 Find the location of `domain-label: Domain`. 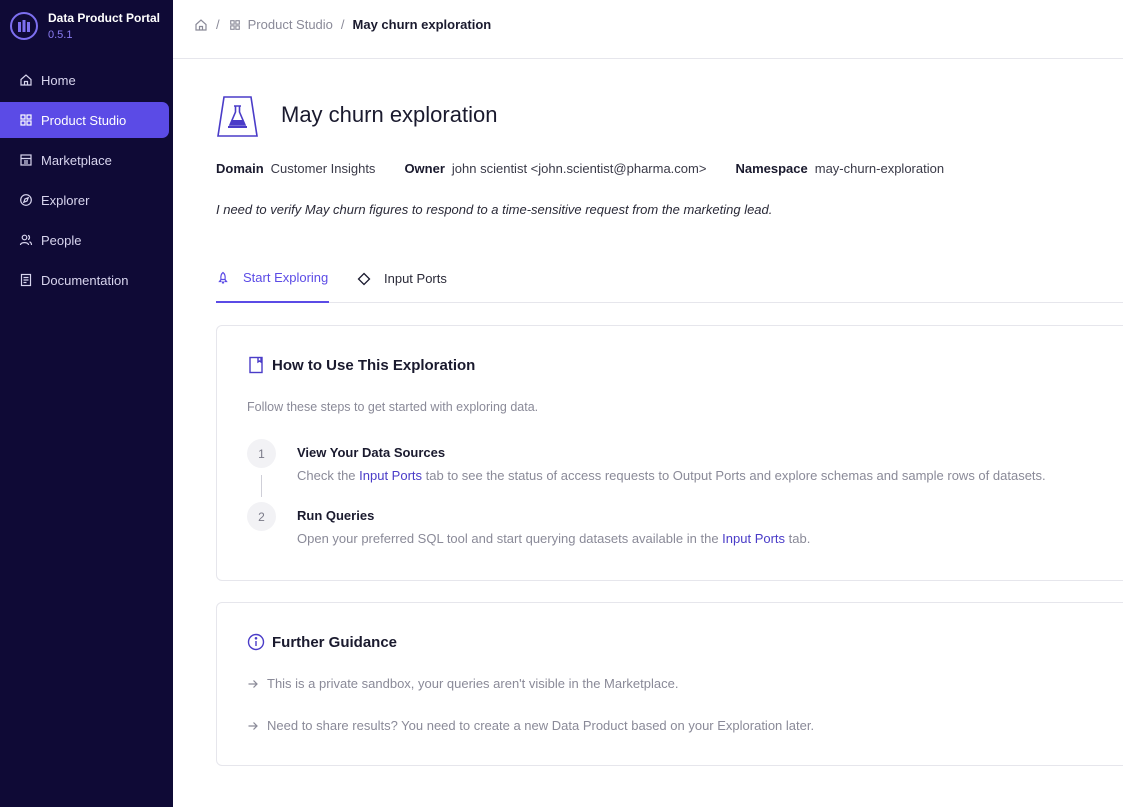

domain-label: Domain is located at coordinates (240, 168).